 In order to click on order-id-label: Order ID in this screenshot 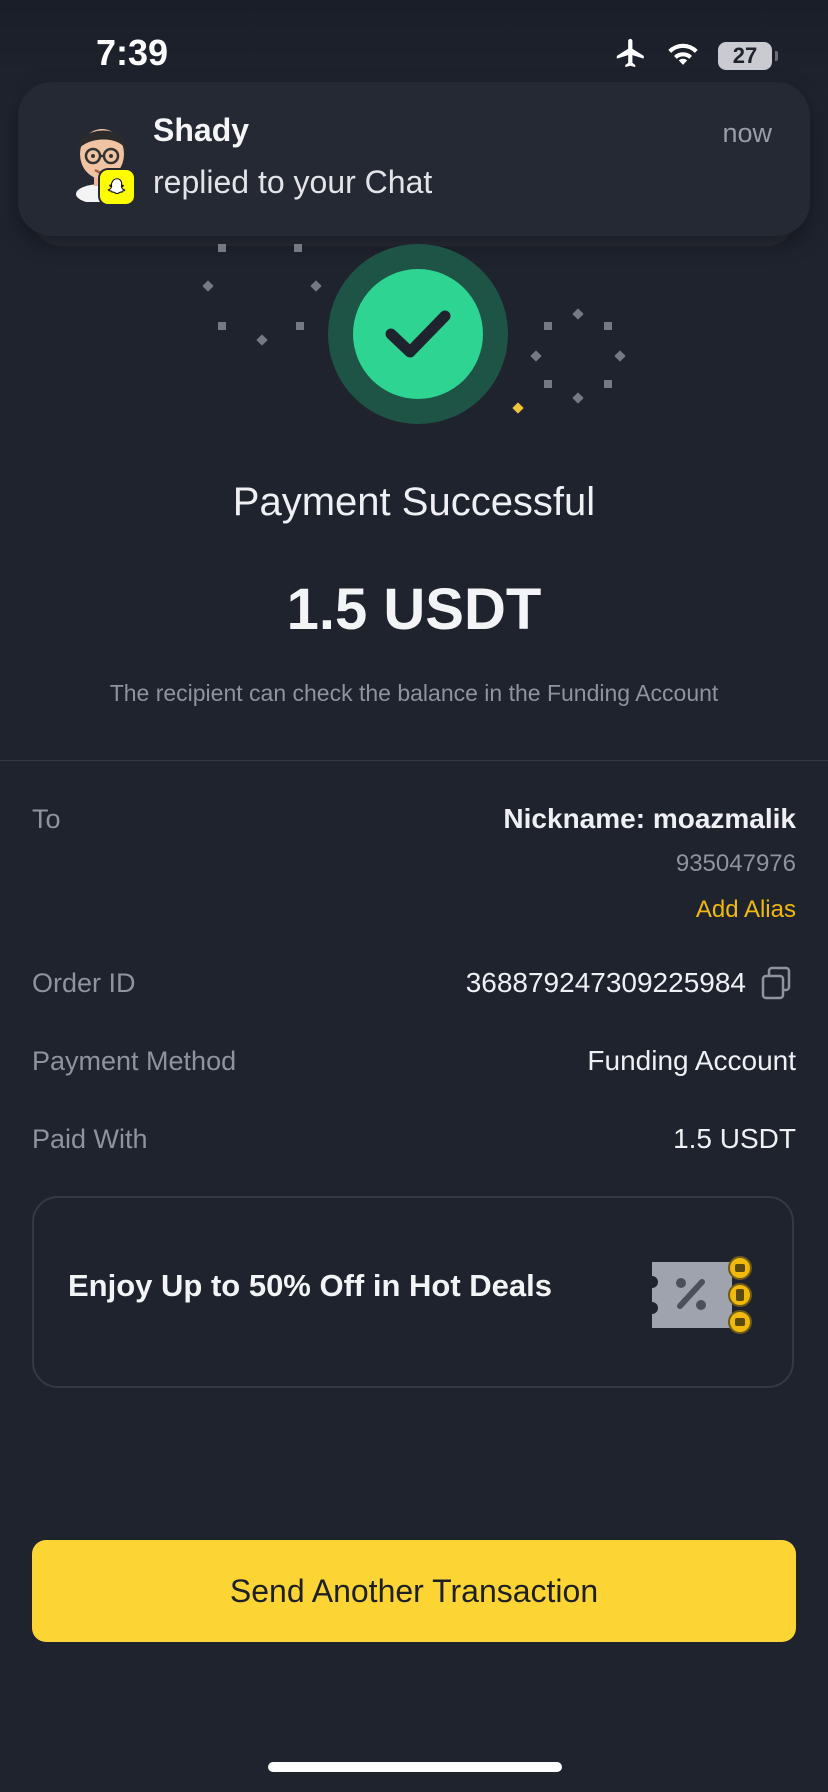, I will do `click(84, 983)`.